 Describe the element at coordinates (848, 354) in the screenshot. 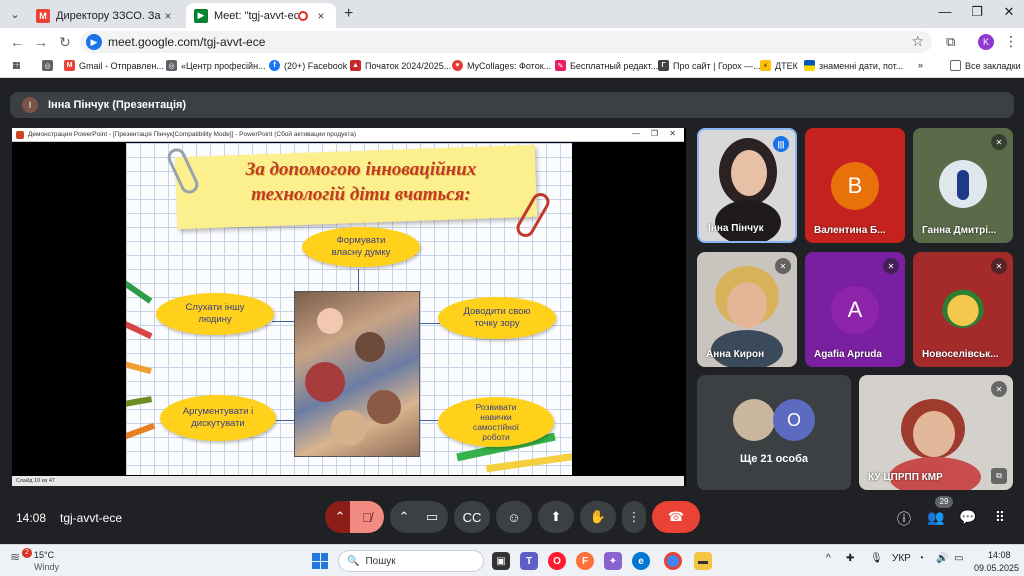

I see `participant-name: Agafia Apruda` at that location.